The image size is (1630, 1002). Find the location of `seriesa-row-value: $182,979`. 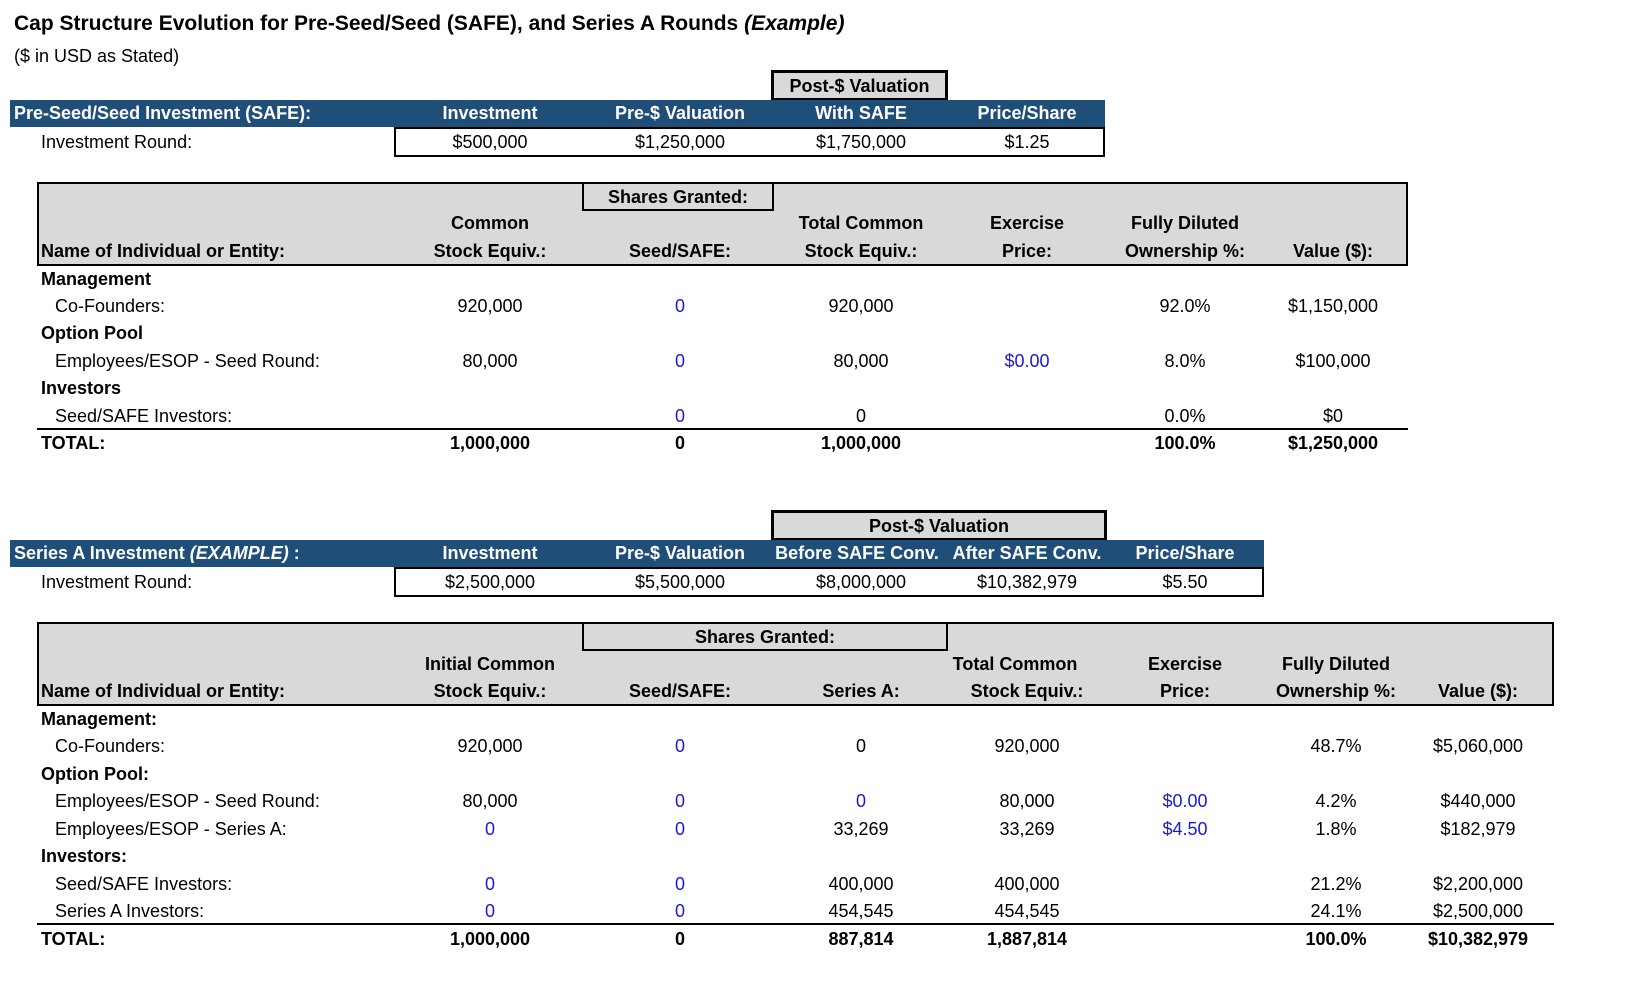

seriesa-row-value: $182,979 is located at coordinates (1478, 829).